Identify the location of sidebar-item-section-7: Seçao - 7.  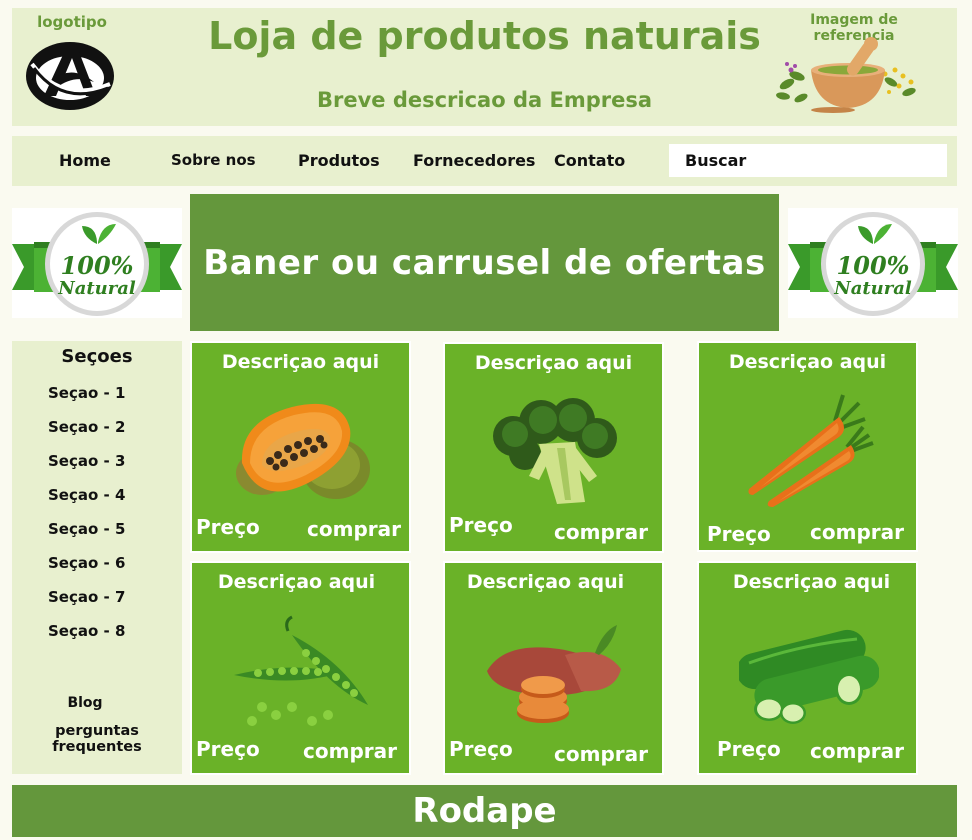
(86, 597).